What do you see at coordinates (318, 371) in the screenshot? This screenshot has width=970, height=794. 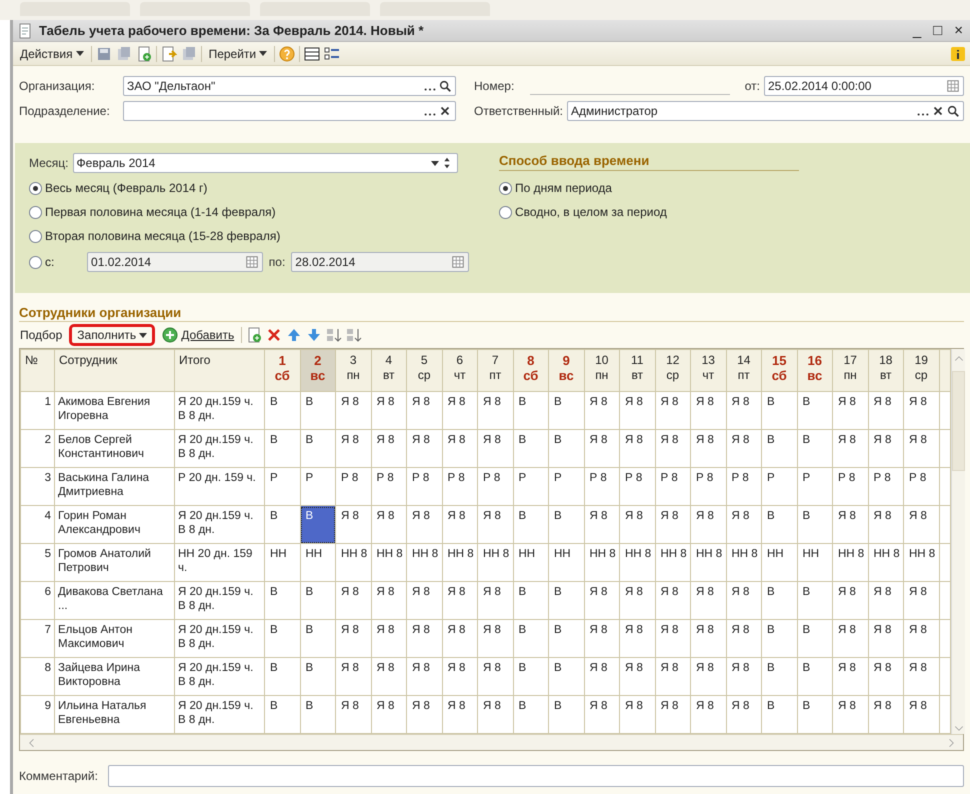 I see `day-header: 2 вс` at bounding box center [318, 371].